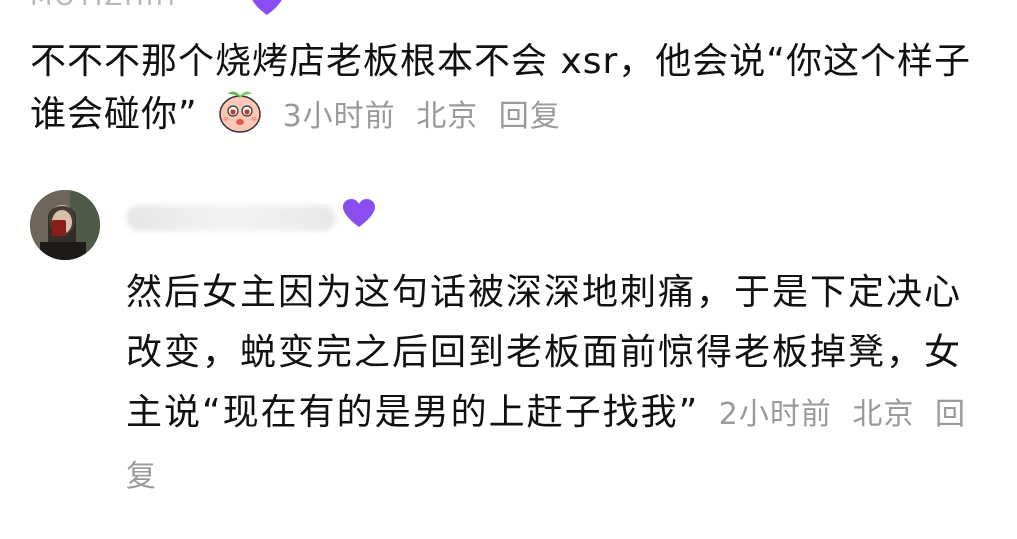 The height and width of the screenshot is (539, 1017). I want to click on peach-face-sticker-icon, so click(240, 112).